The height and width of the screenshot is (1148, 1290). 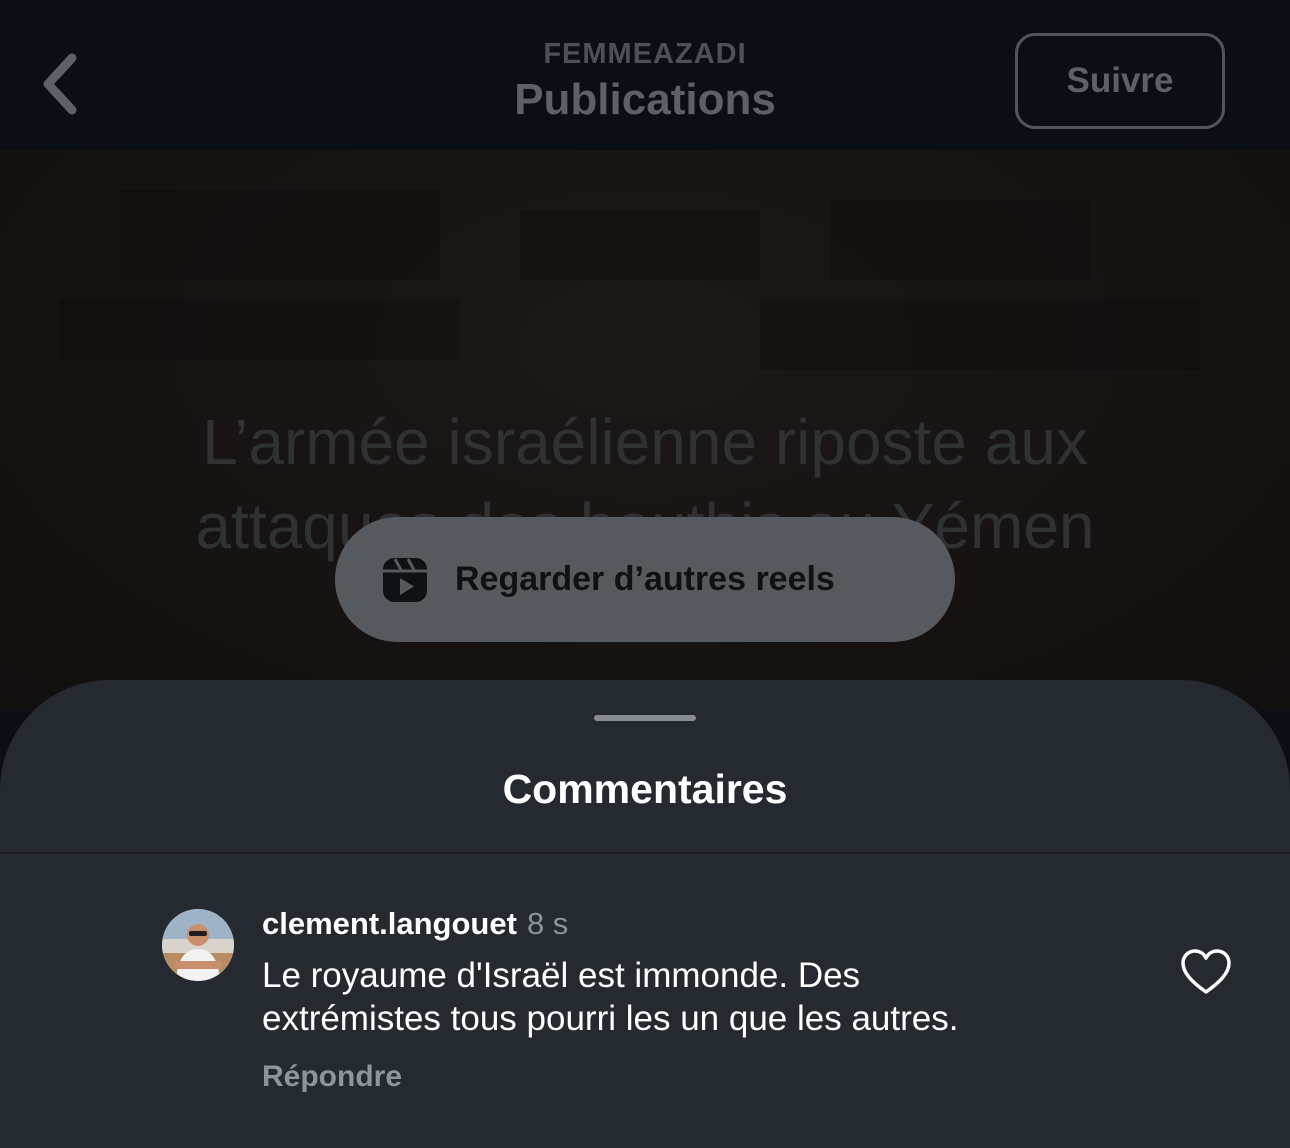 What do you see at coordinates (645, 789) in the screenshot?
I see `comments-title: Commentaires` at bounding box center [645, 789].